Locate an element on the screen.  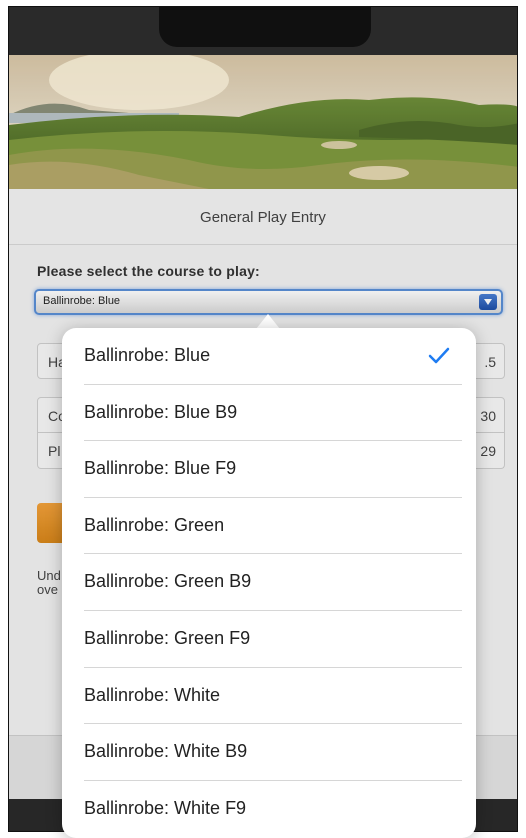
dropdown-option-label: Ballinrobe: Green B9 is located at coordinates (168, 581).